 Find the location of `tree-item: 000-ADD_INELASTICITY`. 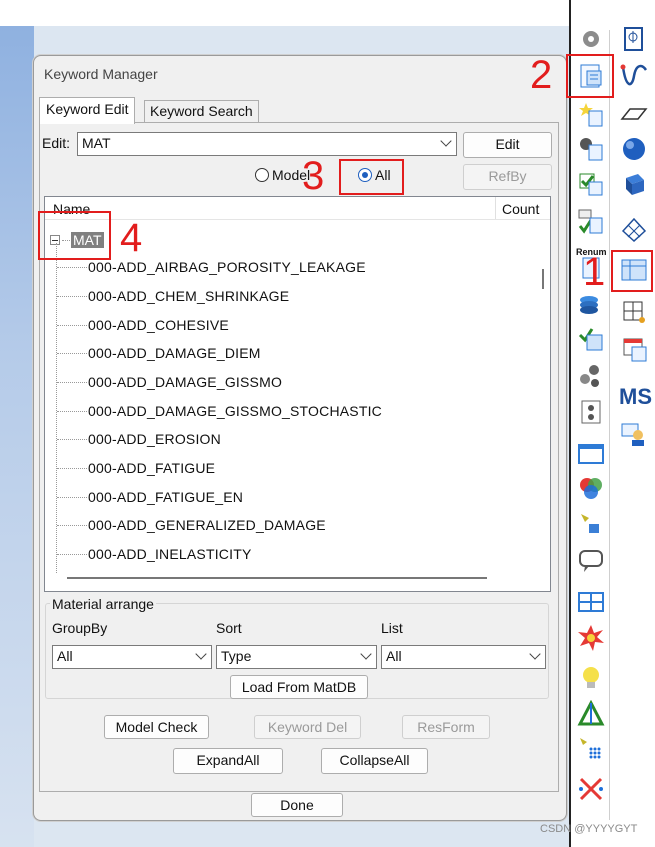

tree-item: 000-ADD_INELASTICITY is located at coordinates (154, 554).